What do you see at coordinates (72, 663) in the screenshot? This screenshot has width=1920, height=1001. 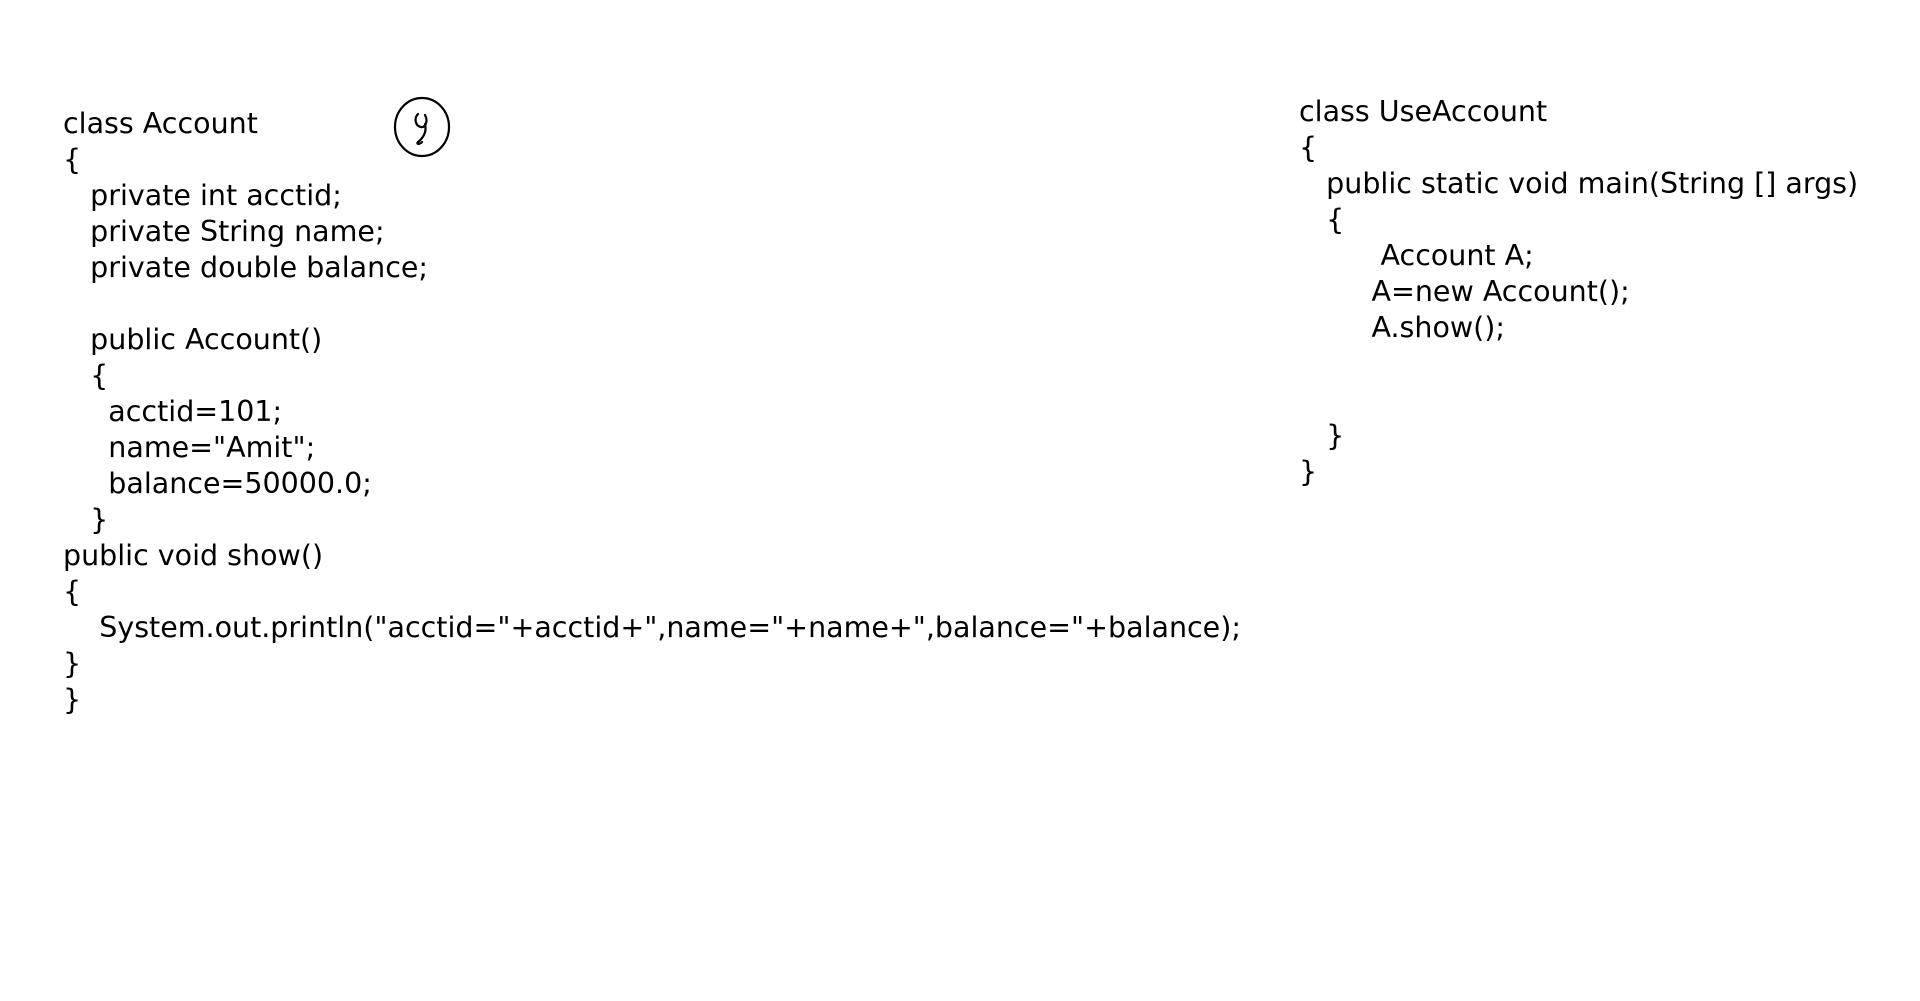 I see `code-line-show-close: }` at bounding box center [72, 663].